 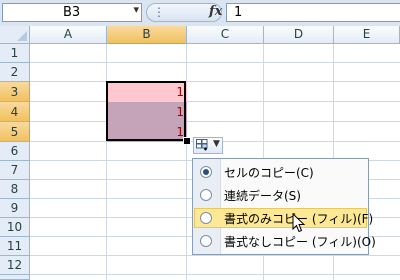 I want to click on formula-bar-controls: ⋮ fx, so click(x=184, y=12).